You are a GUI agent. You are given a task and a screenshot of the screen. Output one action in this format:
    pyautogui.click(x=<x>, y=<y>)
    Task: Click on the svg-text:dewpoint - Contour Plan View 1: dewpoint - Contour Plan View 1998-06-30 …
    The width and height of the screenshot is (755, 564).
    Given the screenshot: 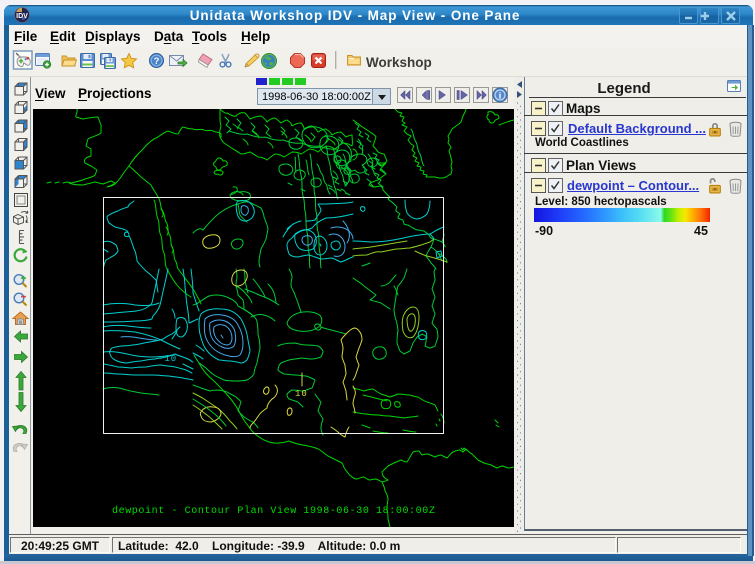 What is the action you would take?
    pyautogui.click(x=273, y=511)
    